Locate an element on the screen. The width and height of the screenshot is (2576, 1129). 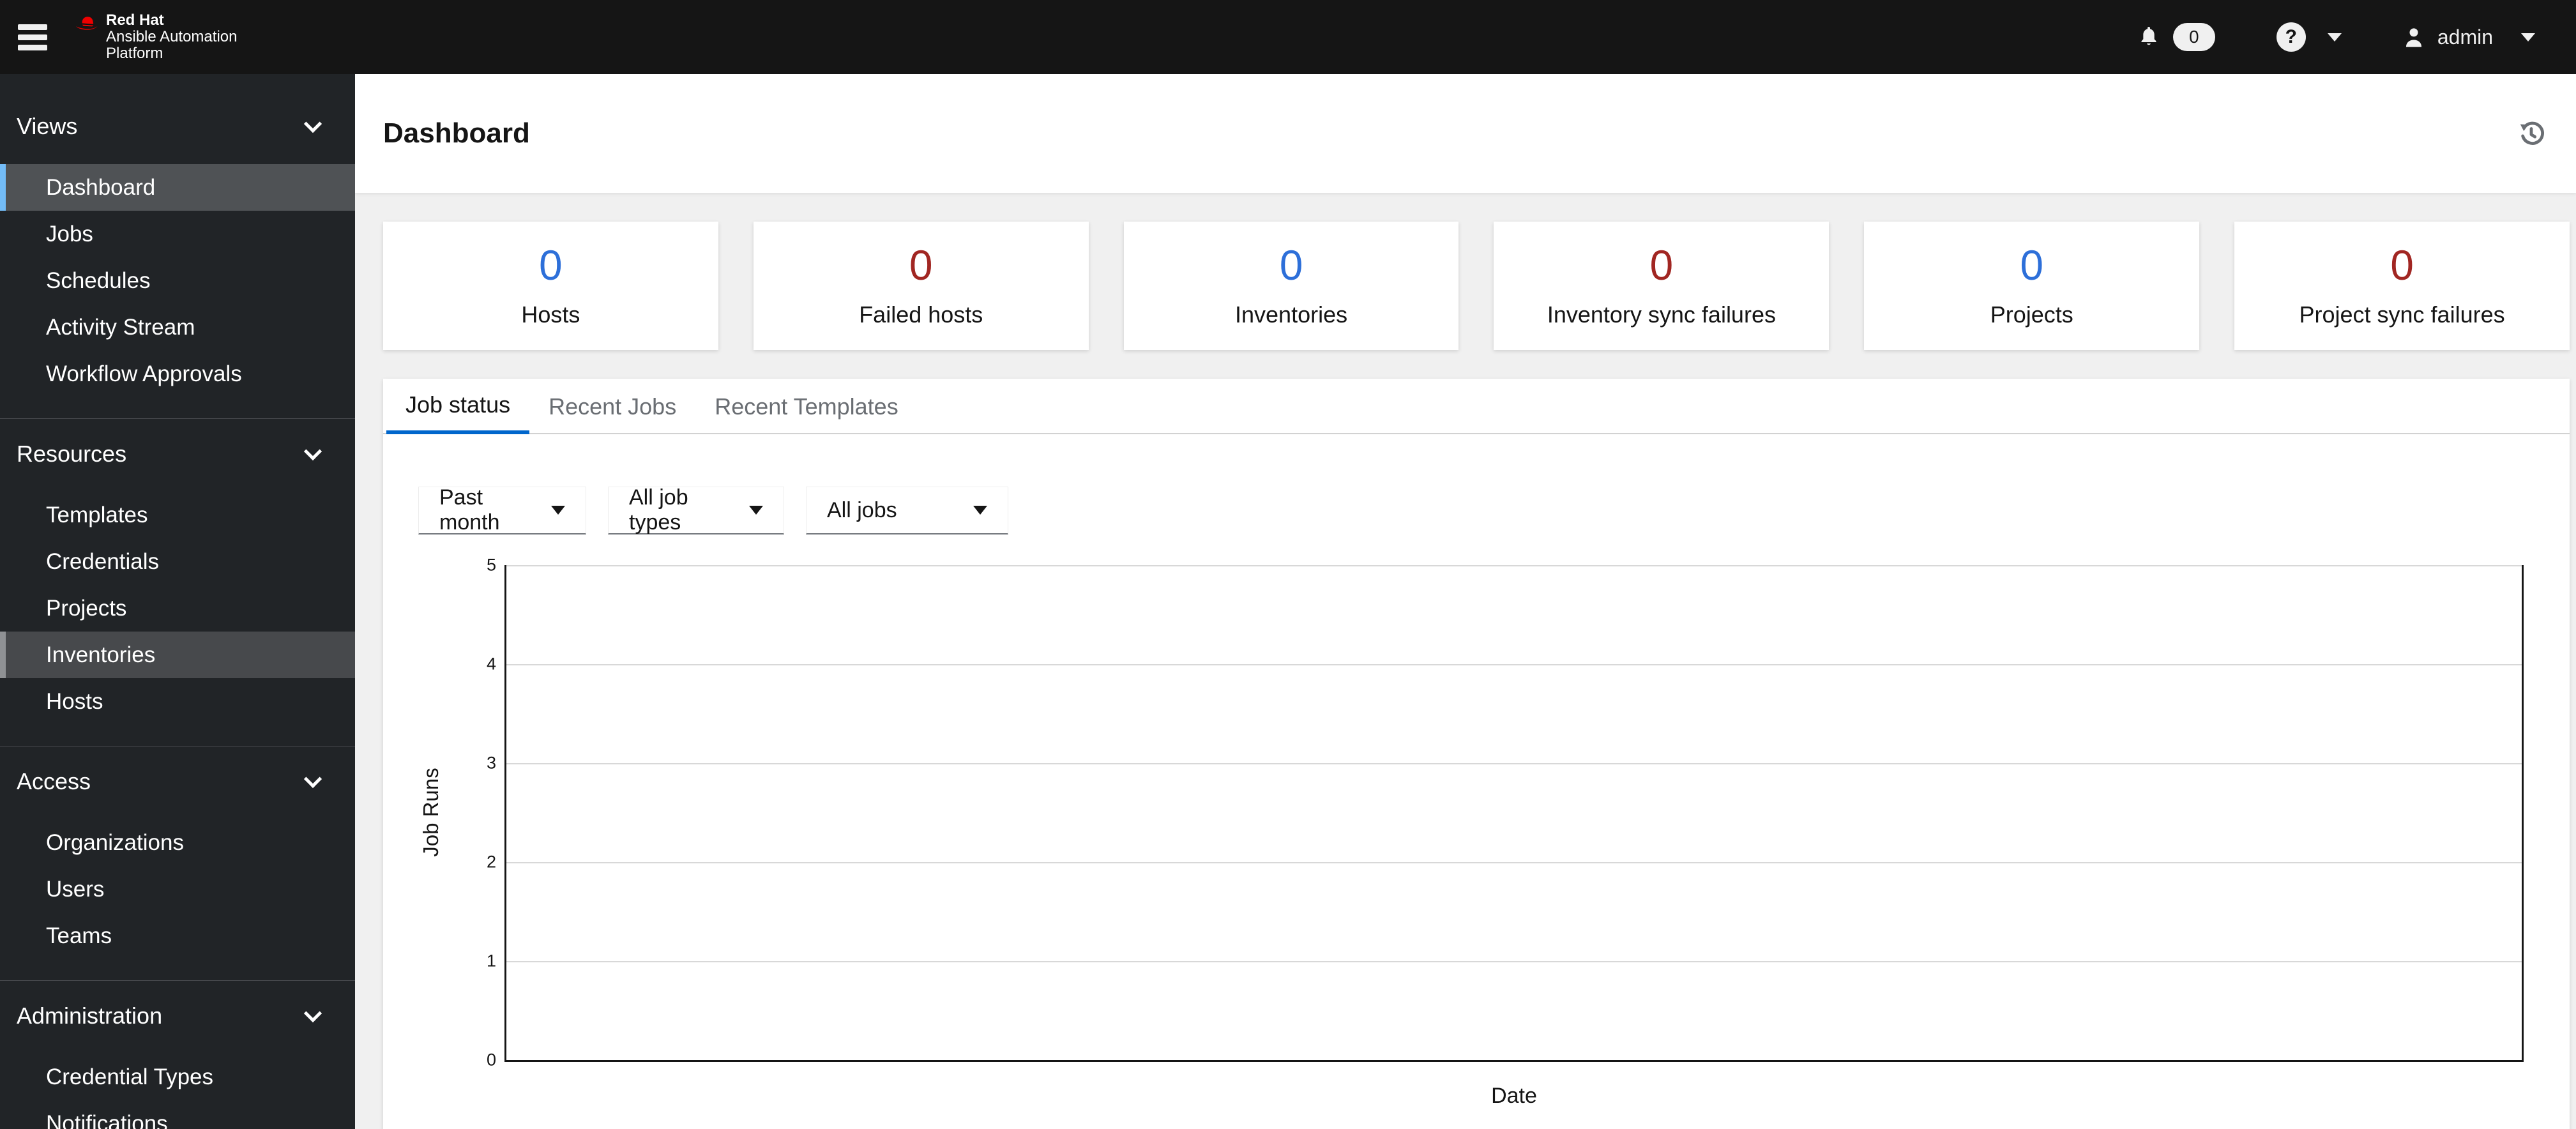
nav-group-access: Access Organizations Users Teams is located at coordinates (177, 863).